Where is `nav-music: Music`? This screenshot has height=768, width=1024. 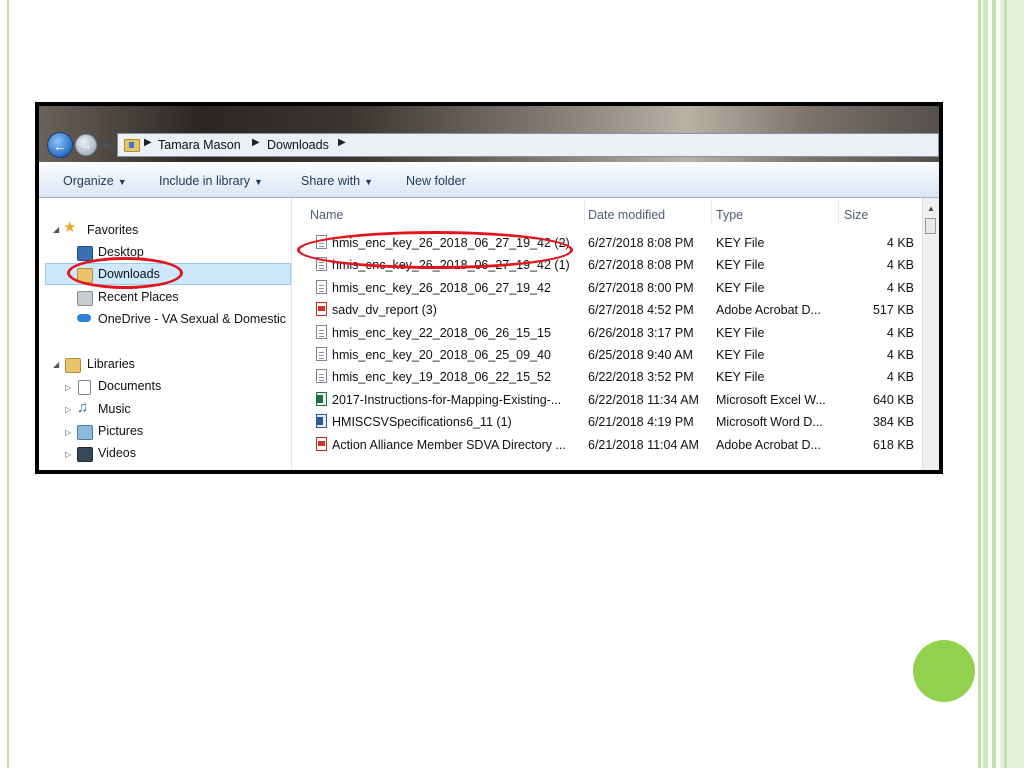
nav-music: Music is located at coordinates (114, 409).